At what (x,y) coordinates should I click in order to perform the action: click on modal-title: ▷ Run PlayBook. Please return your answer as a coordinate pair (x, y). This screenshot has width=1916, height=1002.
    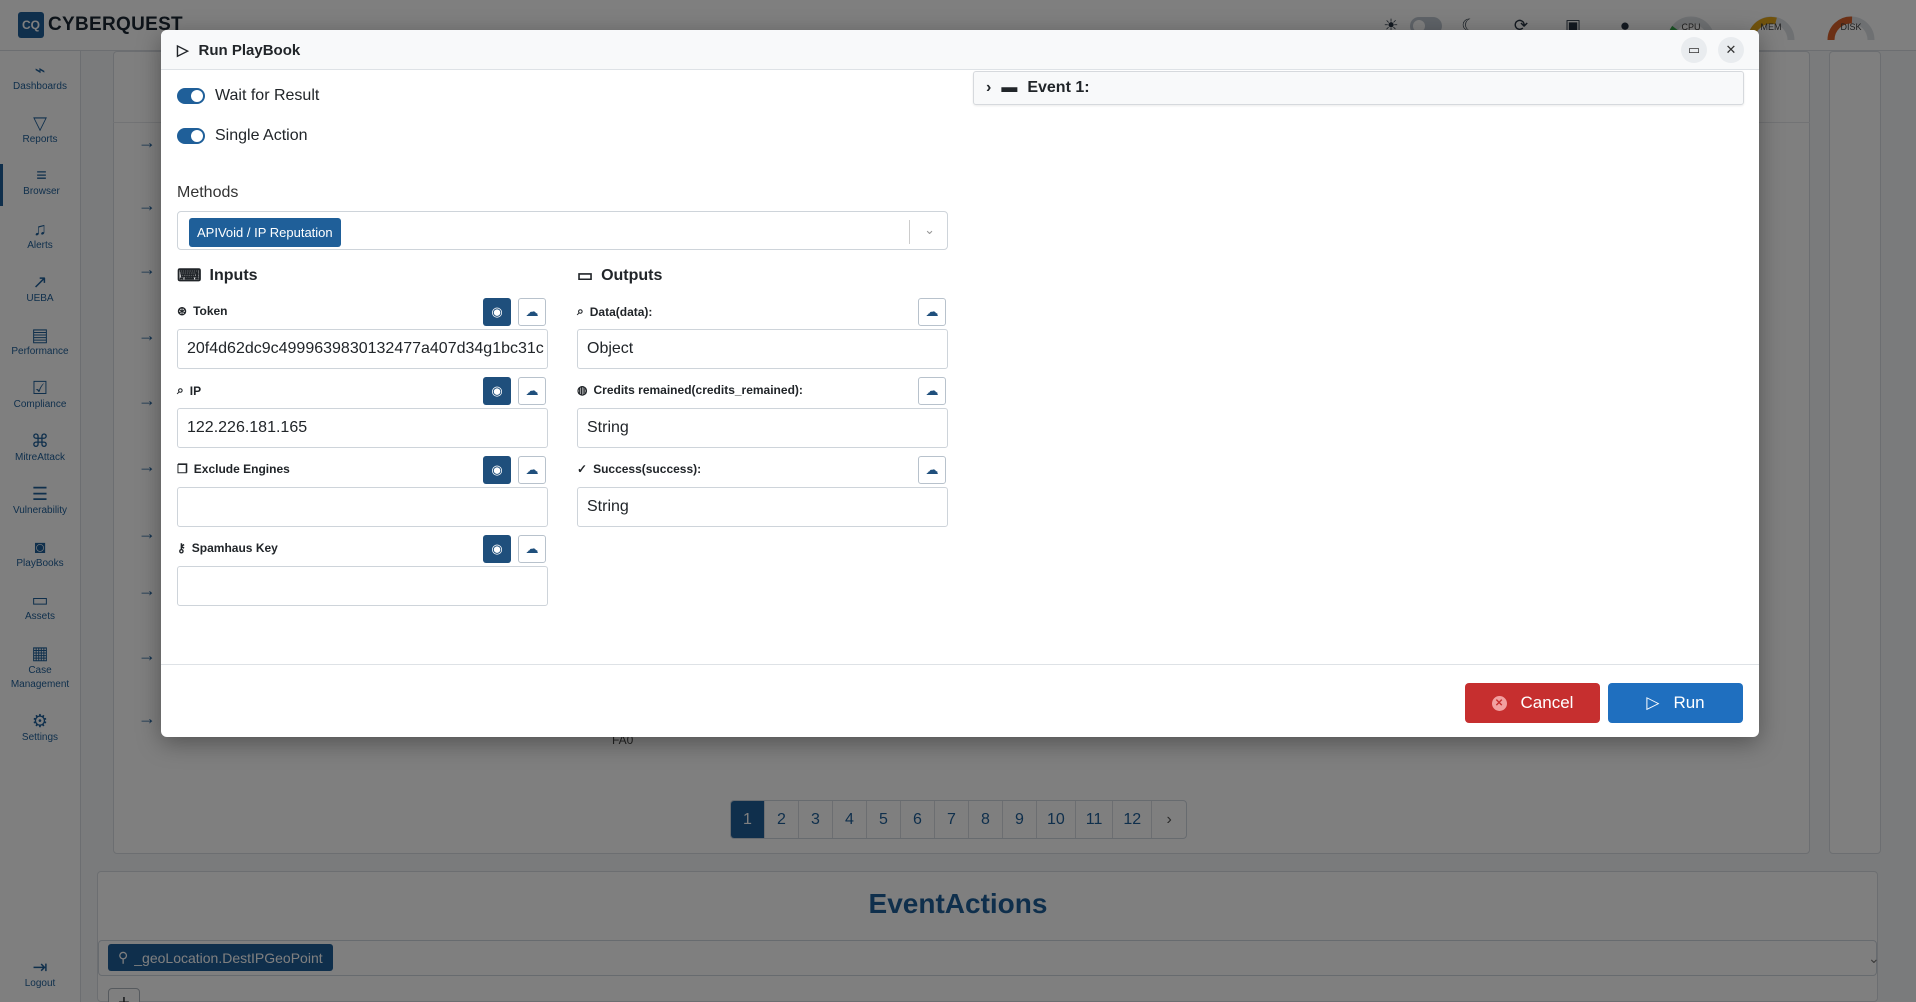
    Looking at the image, I should click on (239, 50).